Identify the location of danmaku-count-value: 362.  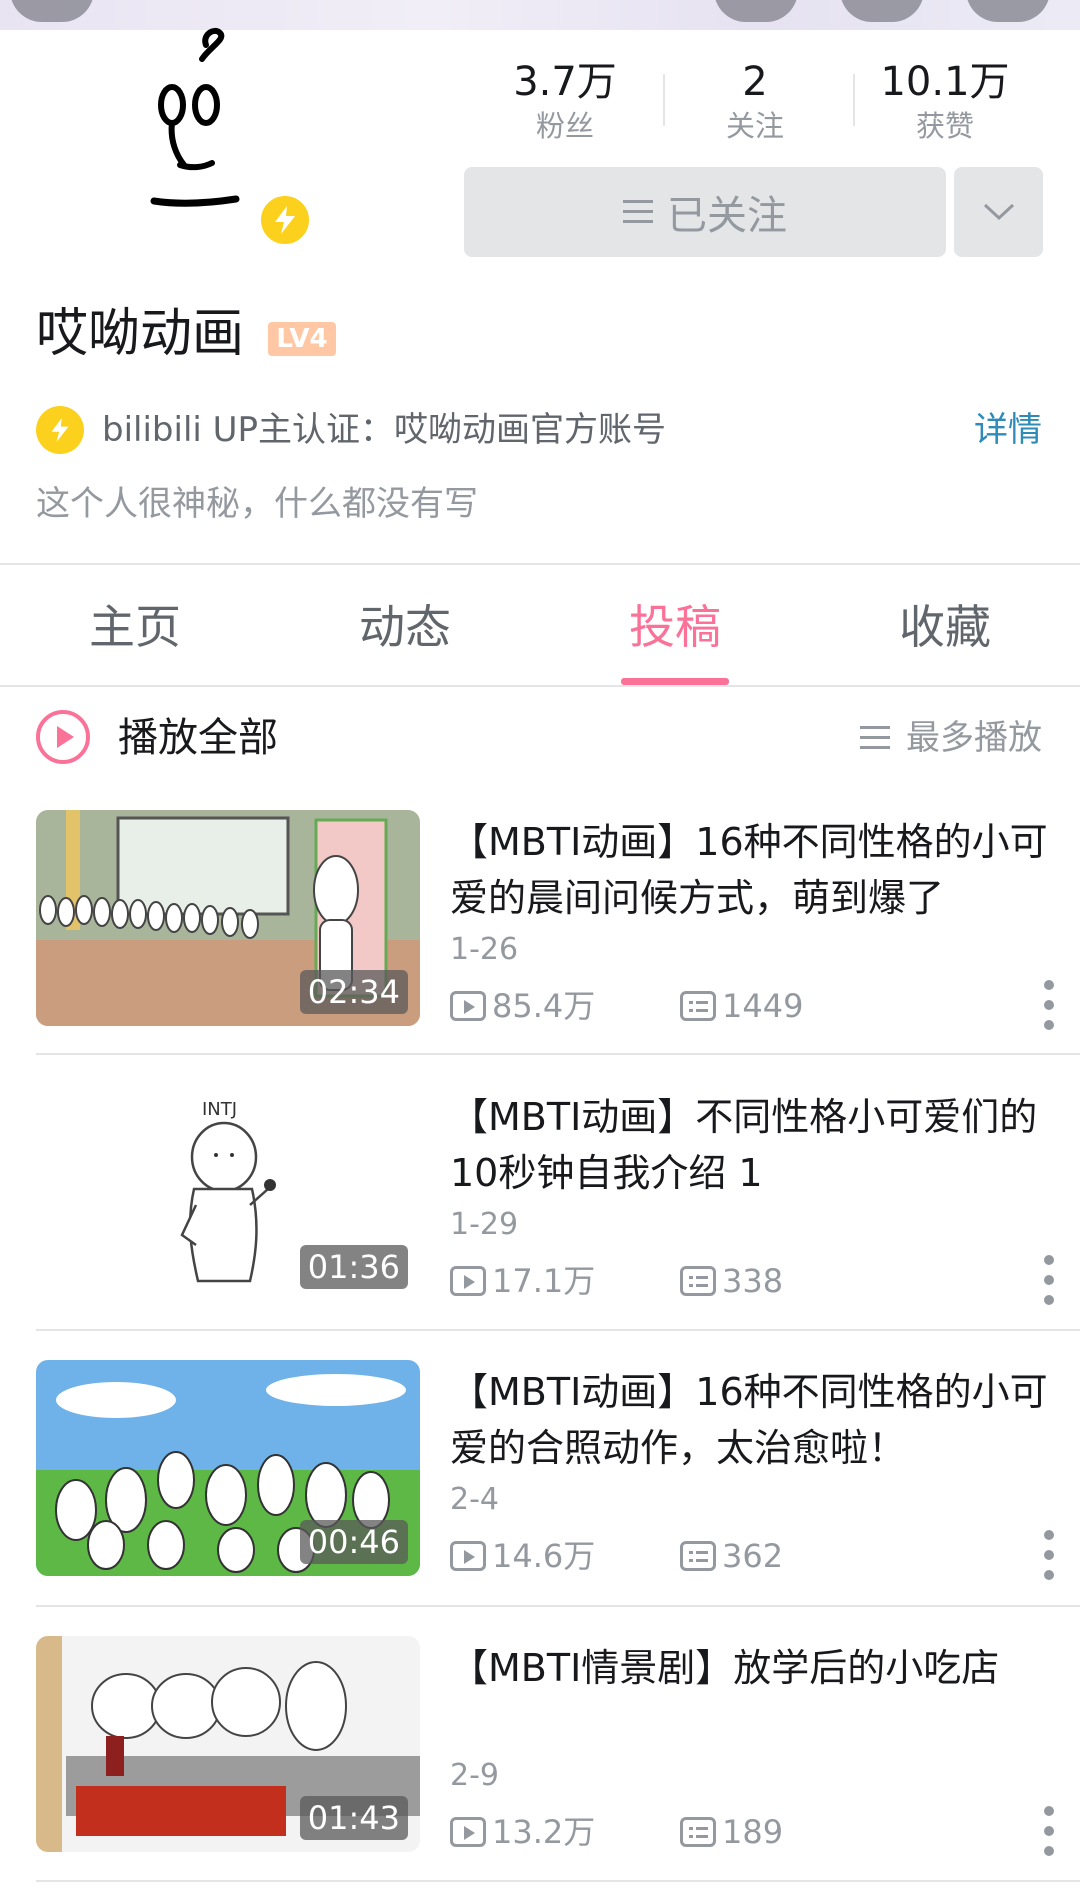
(753, 1556).